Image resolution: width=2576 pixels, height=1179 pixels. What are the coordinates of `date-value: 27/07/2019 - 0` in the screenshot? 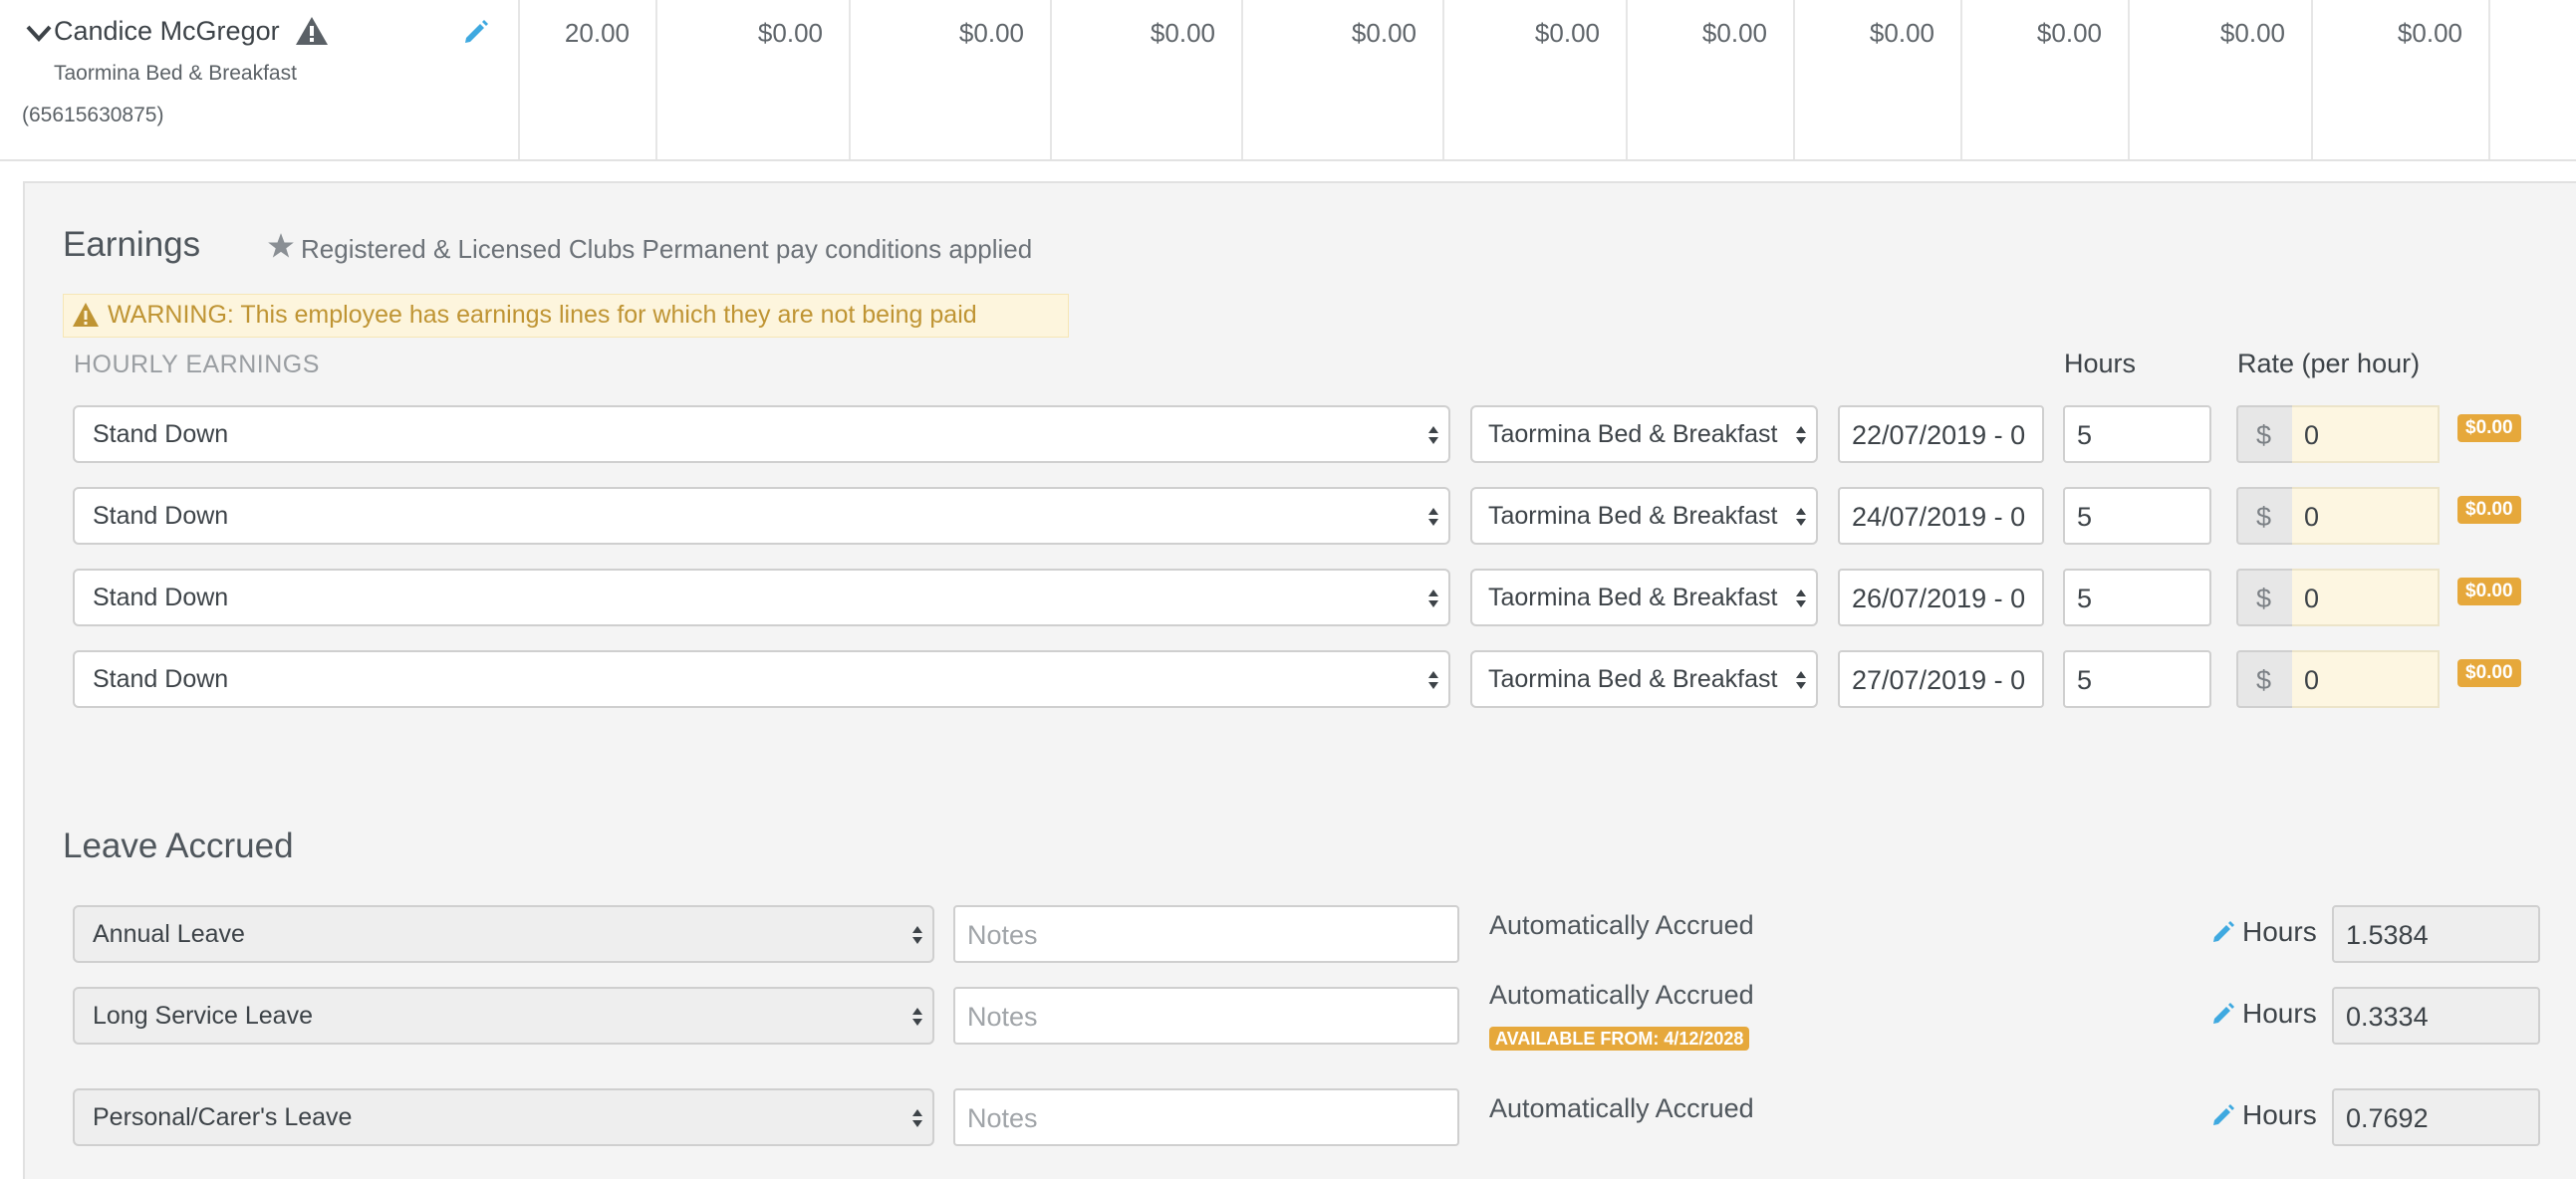 It's located at (1939, 680).